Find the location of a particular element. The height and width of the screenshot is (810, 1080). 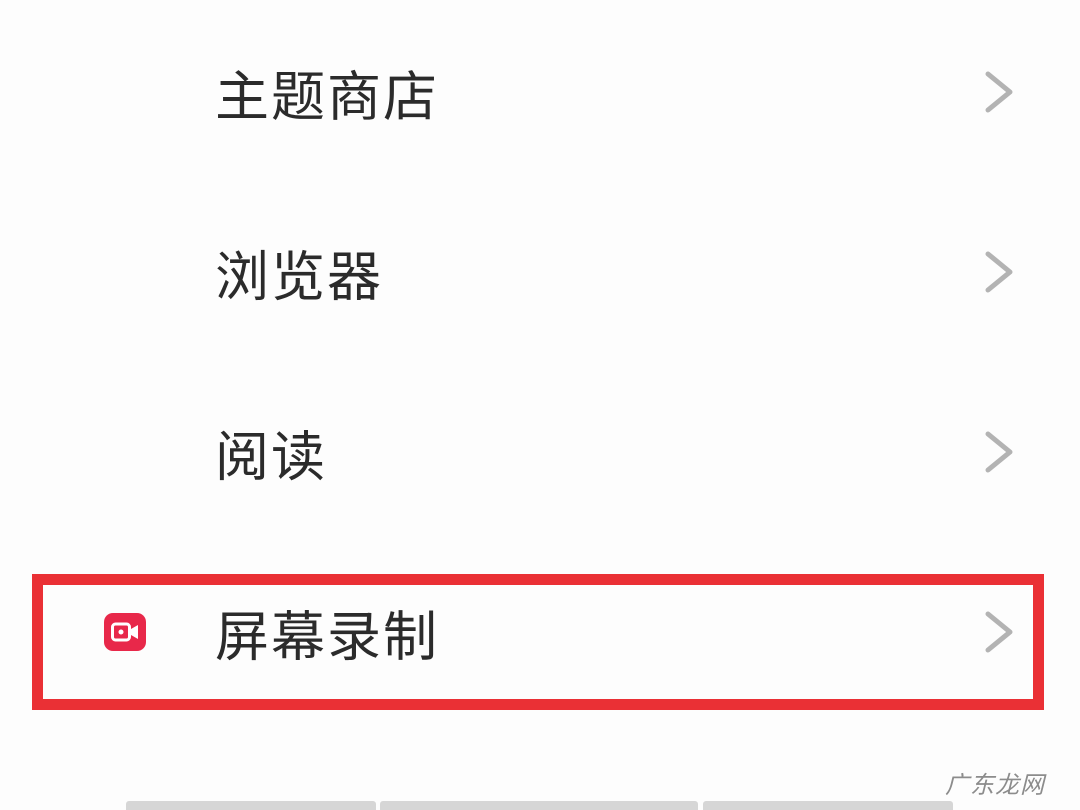

settings-item-theme-store: 主题商店 is located at coordinates (540, 92).